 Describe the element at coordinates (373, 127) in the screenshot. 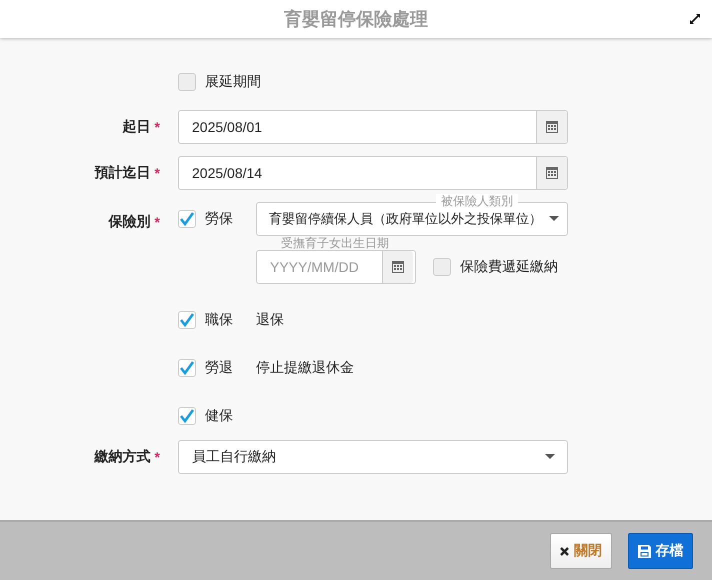

I see `date-field: 2025/08/01` at that location.